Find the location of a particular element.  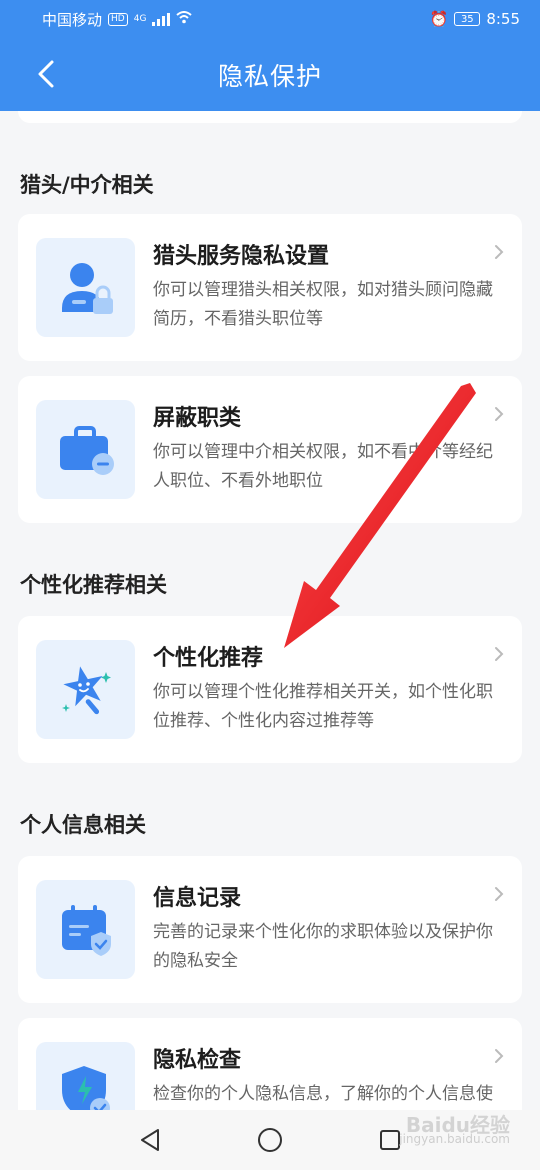

nav-bar: 隐私保护 is located at coordinates (270, 74).